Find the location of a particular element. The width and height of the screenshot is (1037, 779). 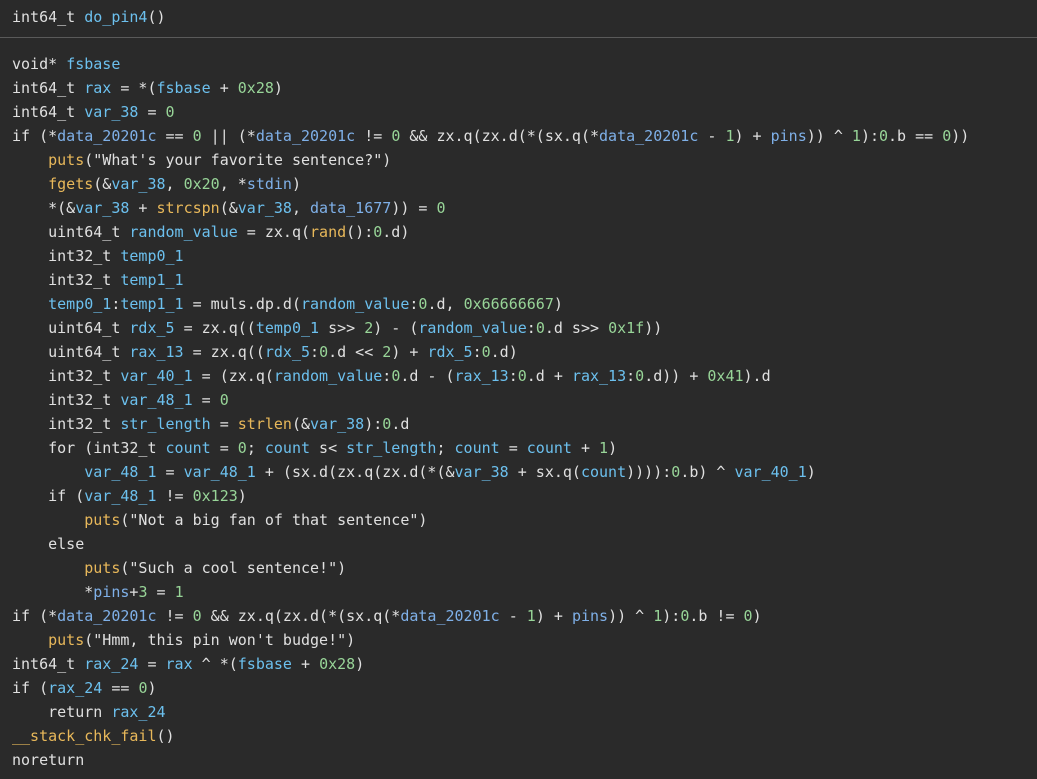

number-literal: 0x28 is located at coordinates (337, 664).